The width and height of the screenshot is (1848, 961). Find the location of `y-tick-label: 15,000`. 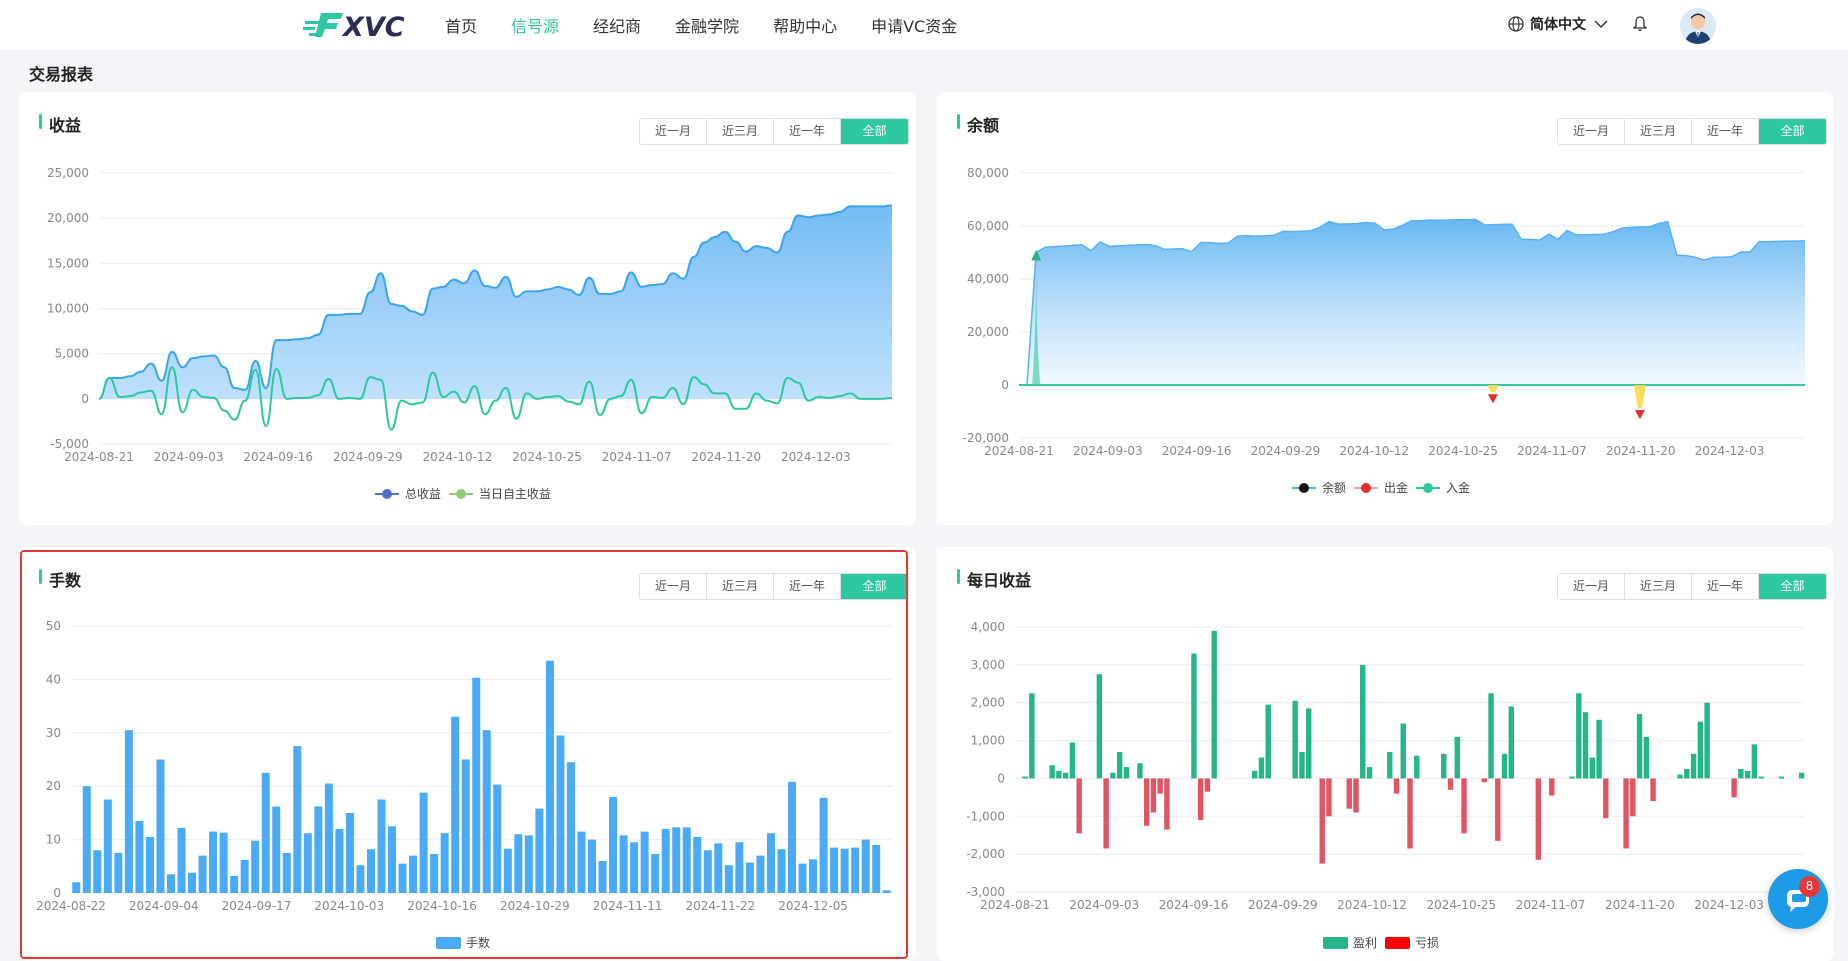

y-tick-label: 15,000 is located at coordinates (68, 263).